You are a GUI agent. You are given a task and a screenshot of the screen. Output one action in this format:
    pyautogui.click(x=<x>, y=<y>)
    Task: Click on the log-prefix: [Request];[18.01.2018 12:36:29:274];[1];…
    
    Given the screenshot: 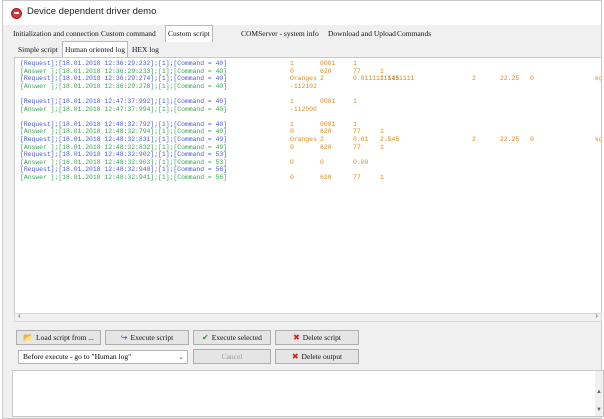 What is the action you would take?
    pyautogui.click(x=124, y=79)
    